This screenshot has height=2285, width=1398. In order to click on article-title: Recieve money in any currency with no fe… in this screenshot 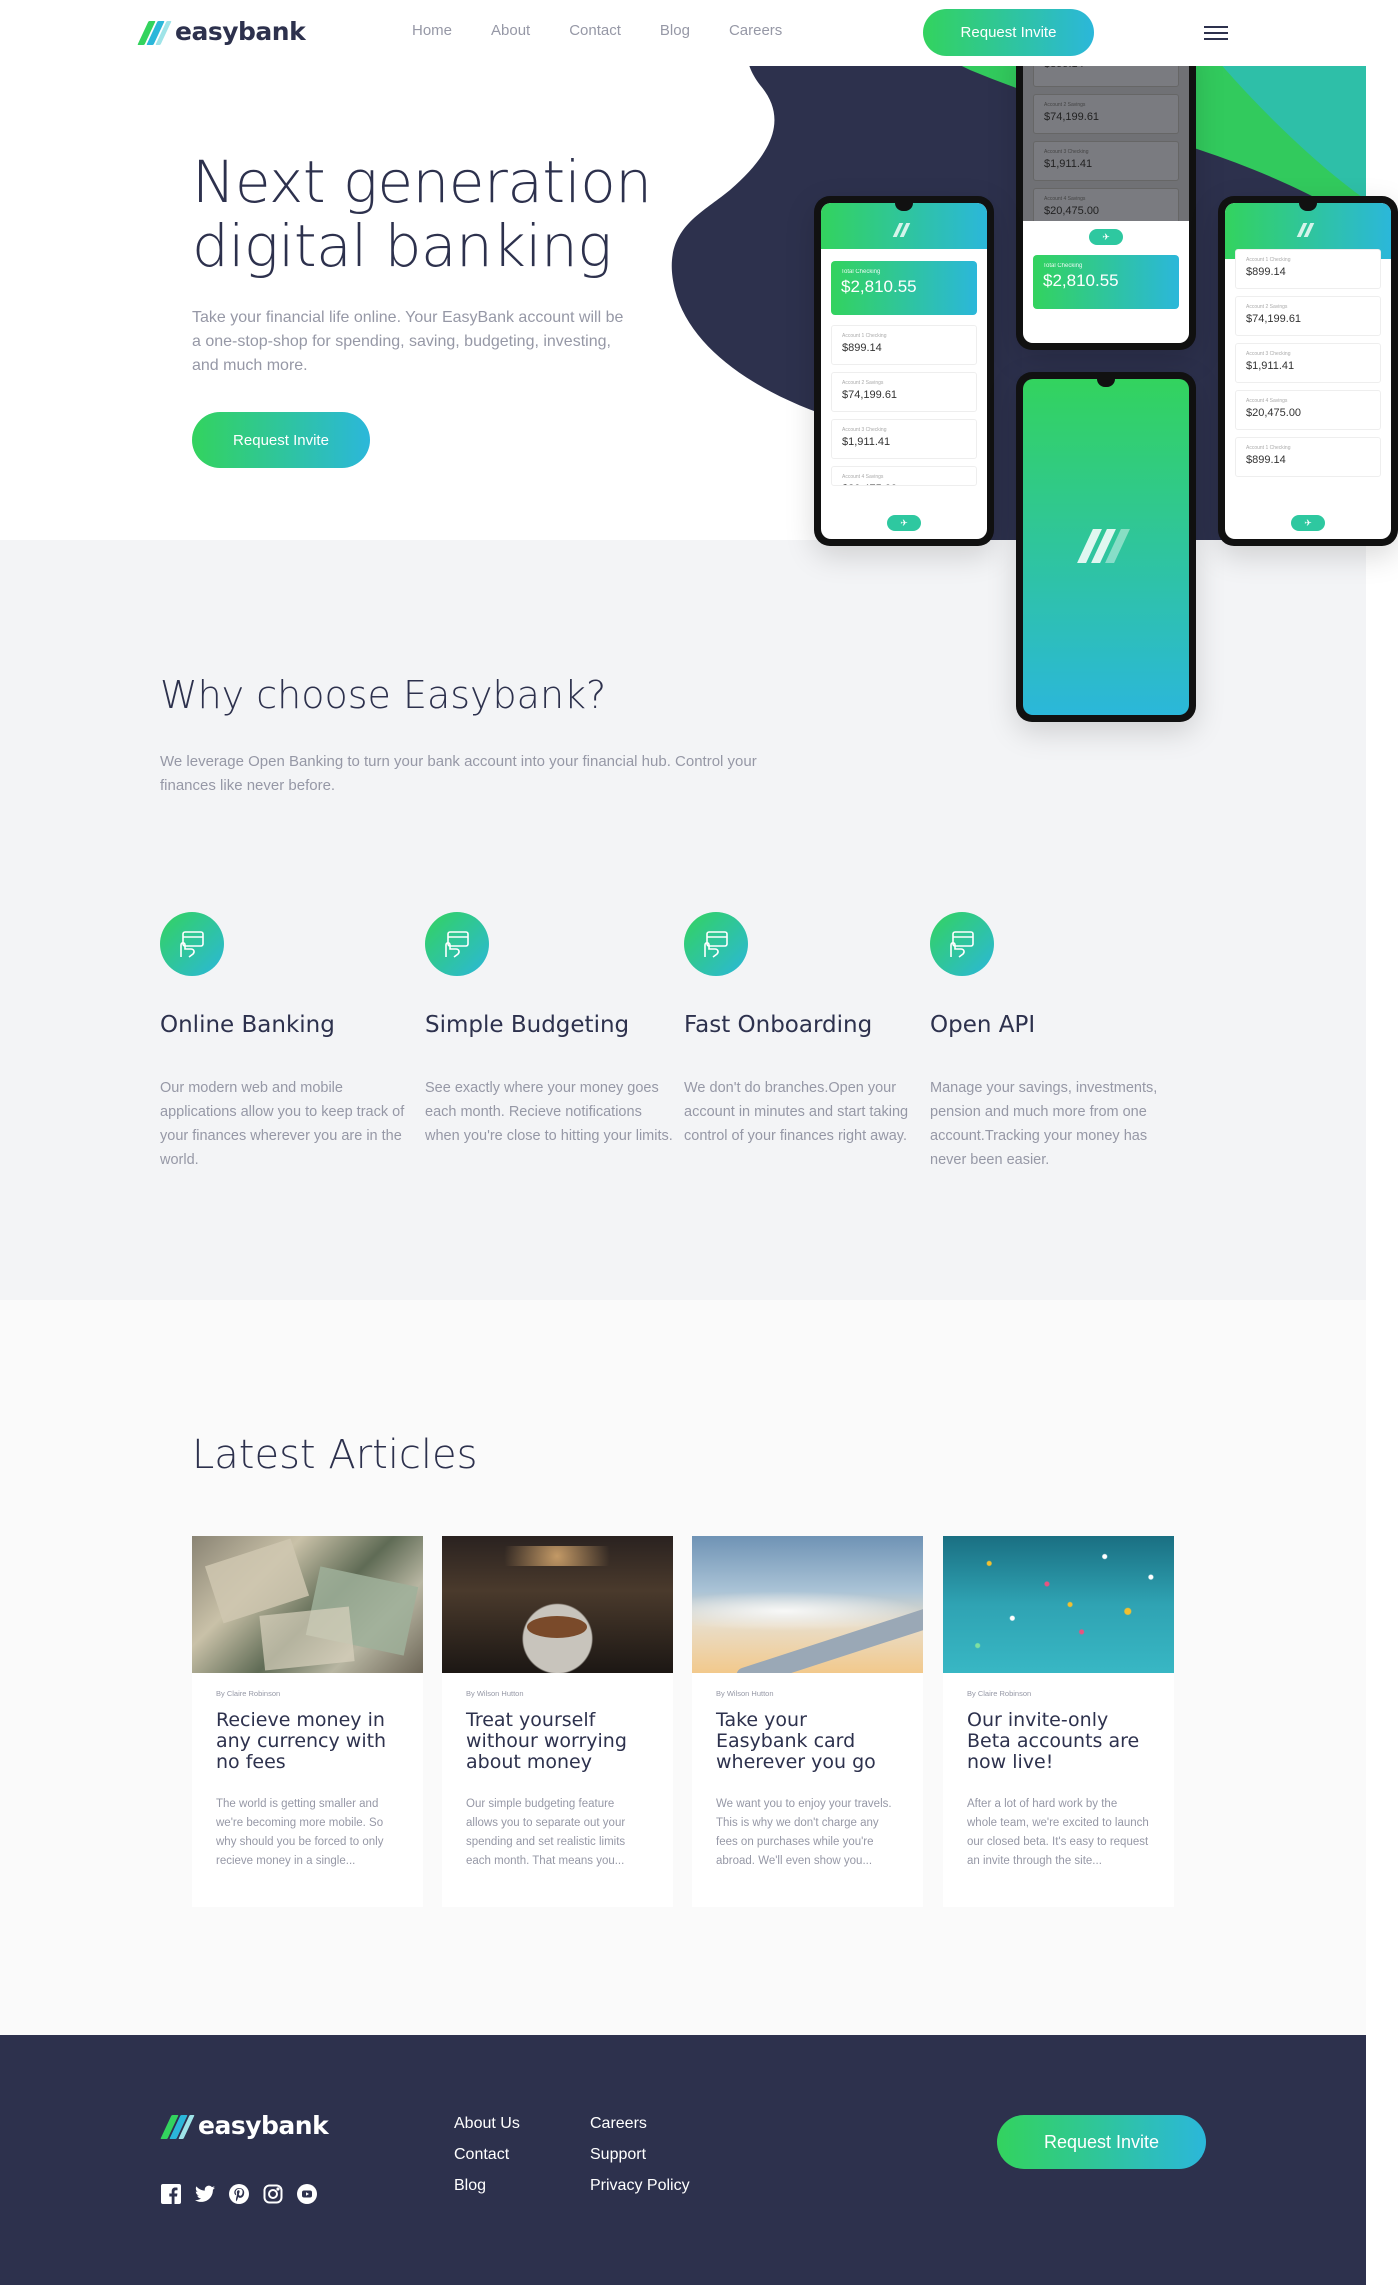, I will do `click(307, 1741)`.